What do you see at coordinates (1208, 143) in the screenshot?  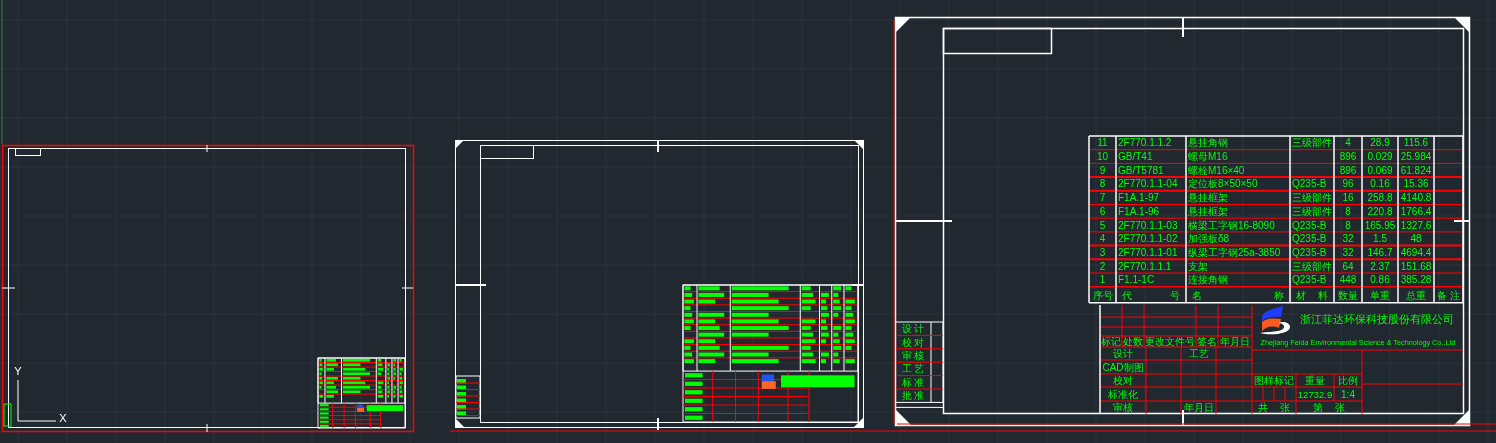 I see `table-cell: 悬挂角钢` at bounding box center [1208, 143].